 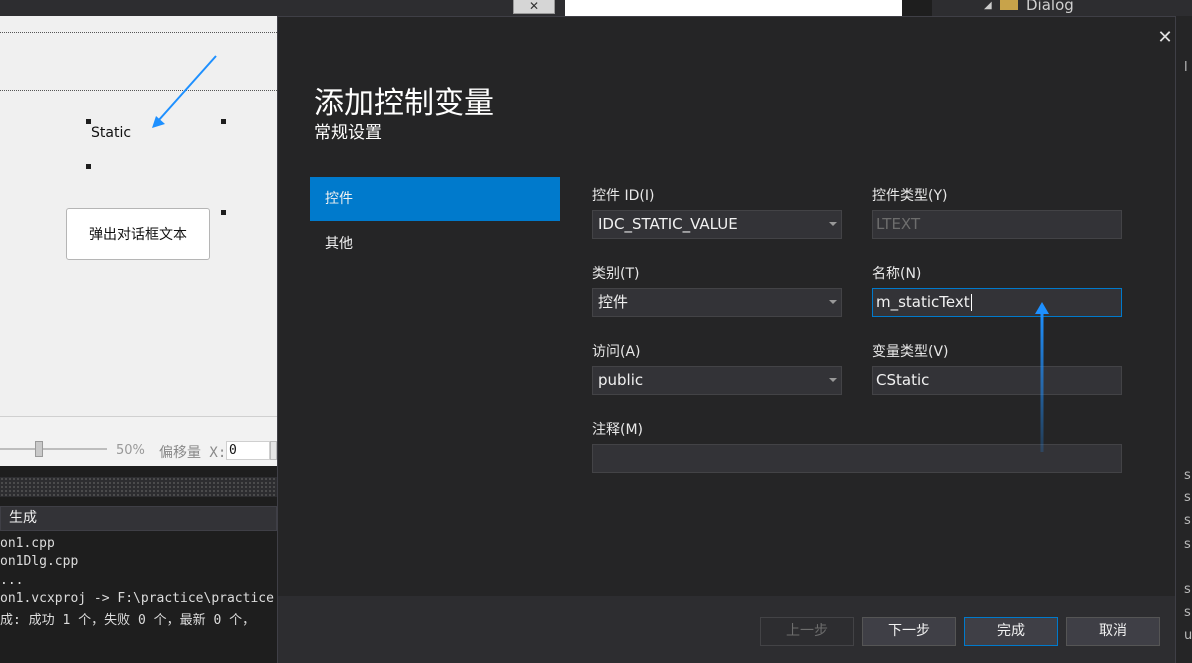 I want to click on category-label: 类别(T), so click(x=616, y=274).